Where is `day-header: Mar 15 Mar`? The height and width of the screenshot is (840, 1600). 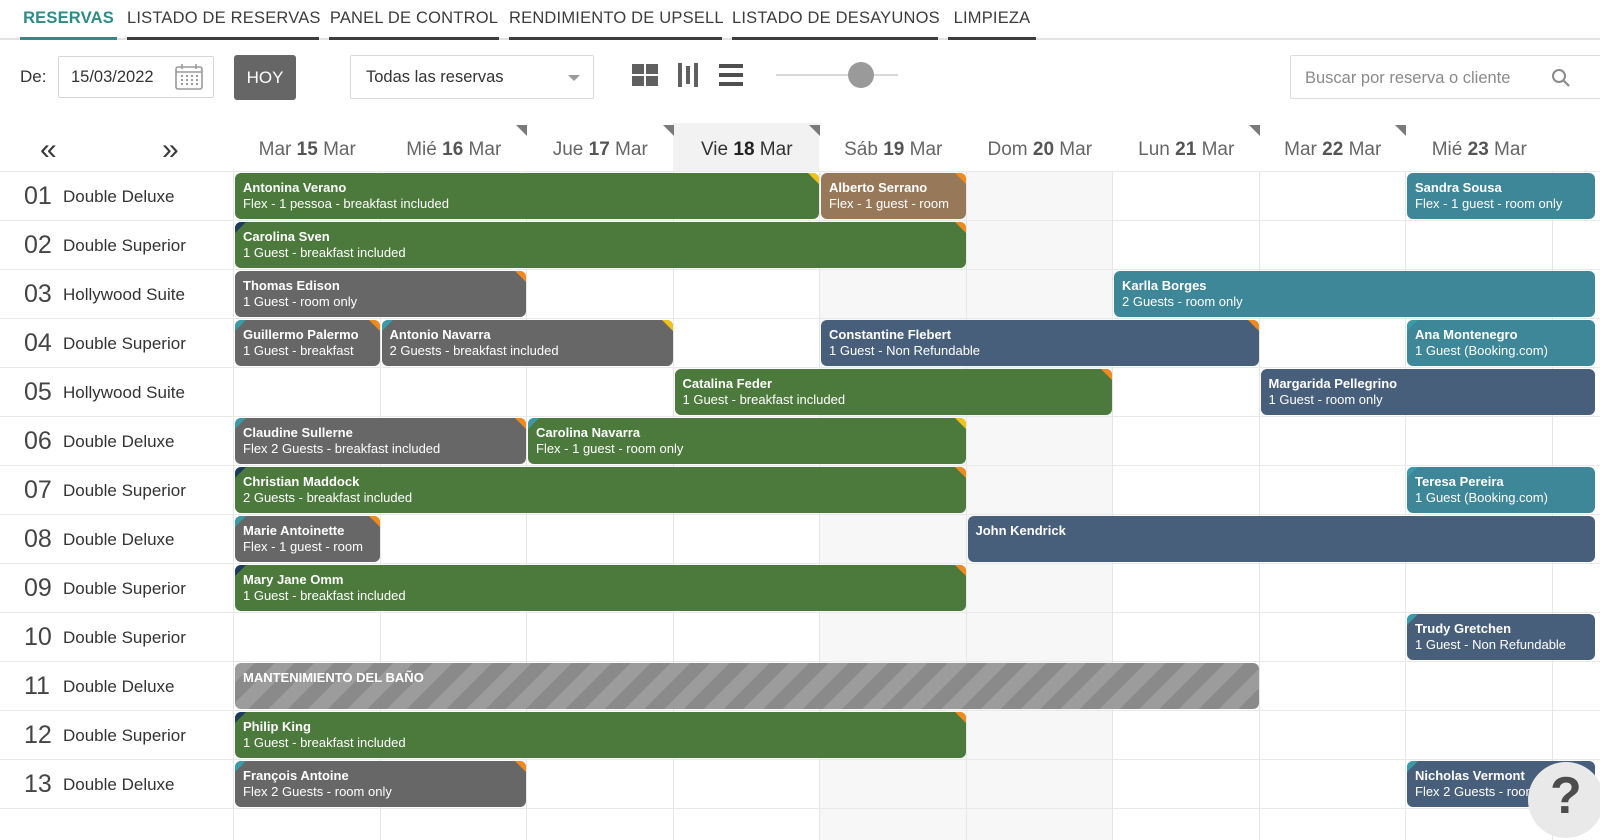 day-header: Mar 15 Mar is located at coordinates (307, 150).